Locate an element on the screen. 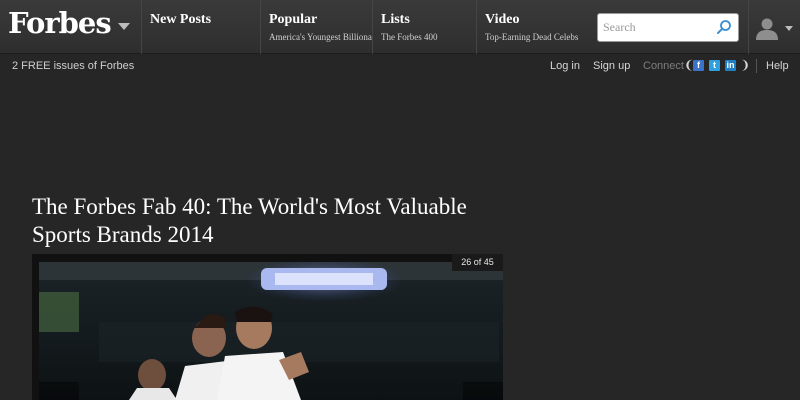  forbes-logo: Forbes is located at coordinates (71, 27).